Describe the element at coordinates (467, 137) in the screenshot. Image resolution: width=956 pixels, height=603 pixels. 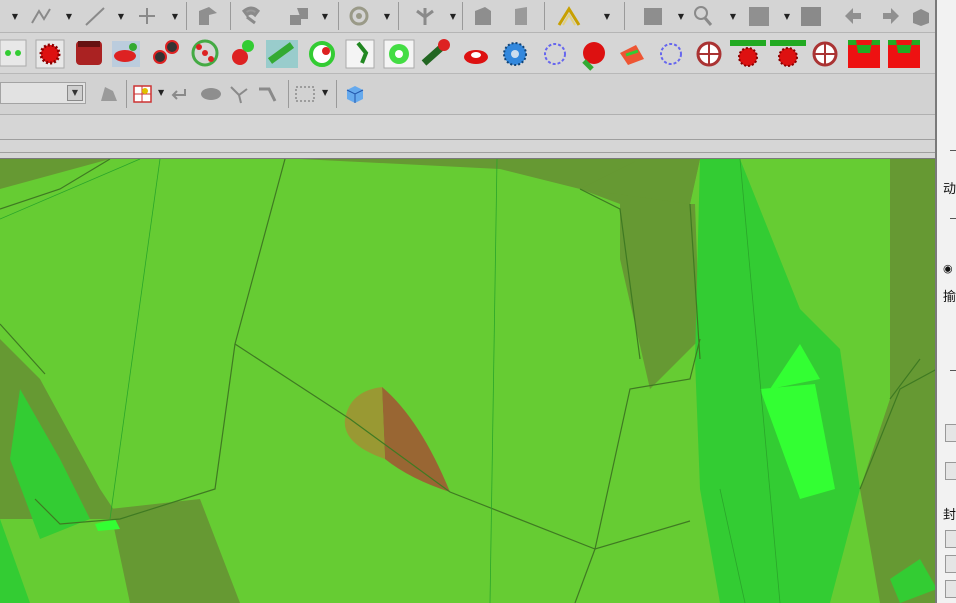
I see `toolbar-row-empty` at that location.